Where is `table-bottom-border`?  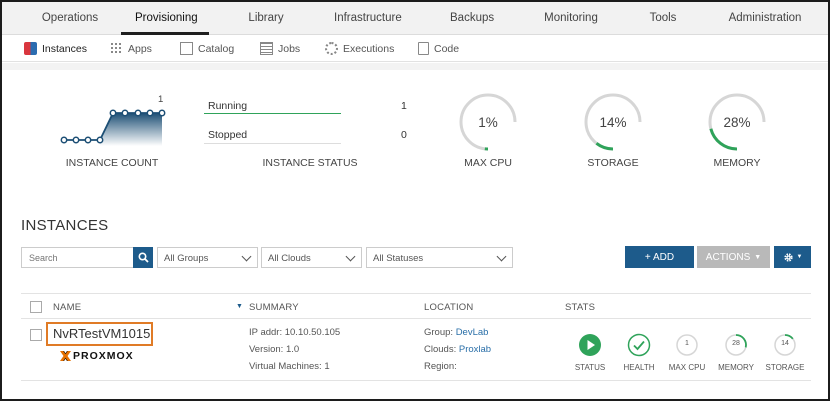 table-bottom-border is located at coordinates (416, 380).